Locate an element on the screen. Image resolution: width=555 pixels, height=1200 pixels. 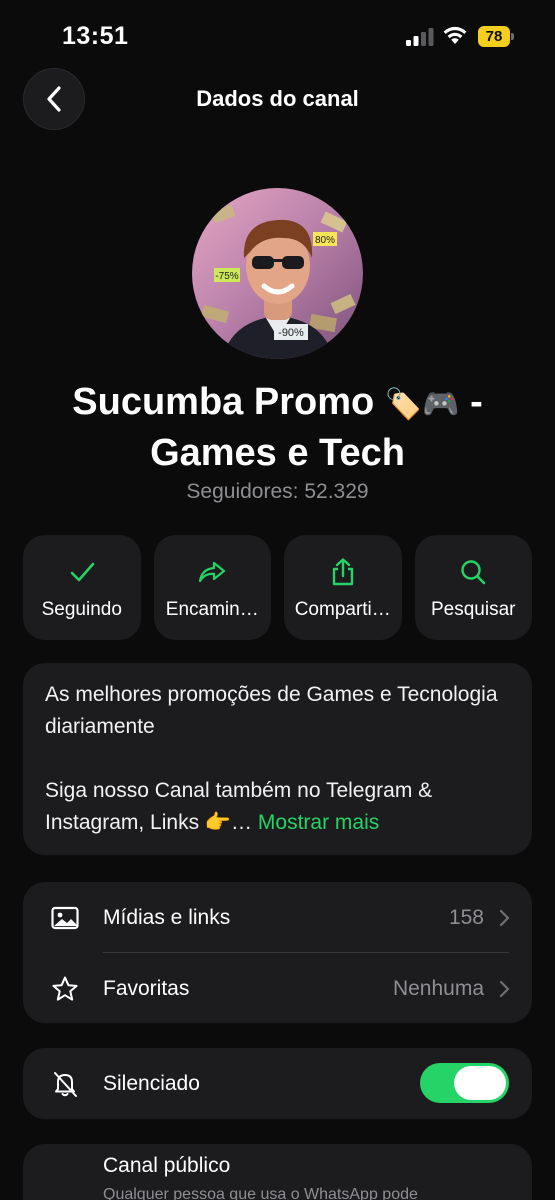
mute-toggle is located at coordinates (464, 1083).